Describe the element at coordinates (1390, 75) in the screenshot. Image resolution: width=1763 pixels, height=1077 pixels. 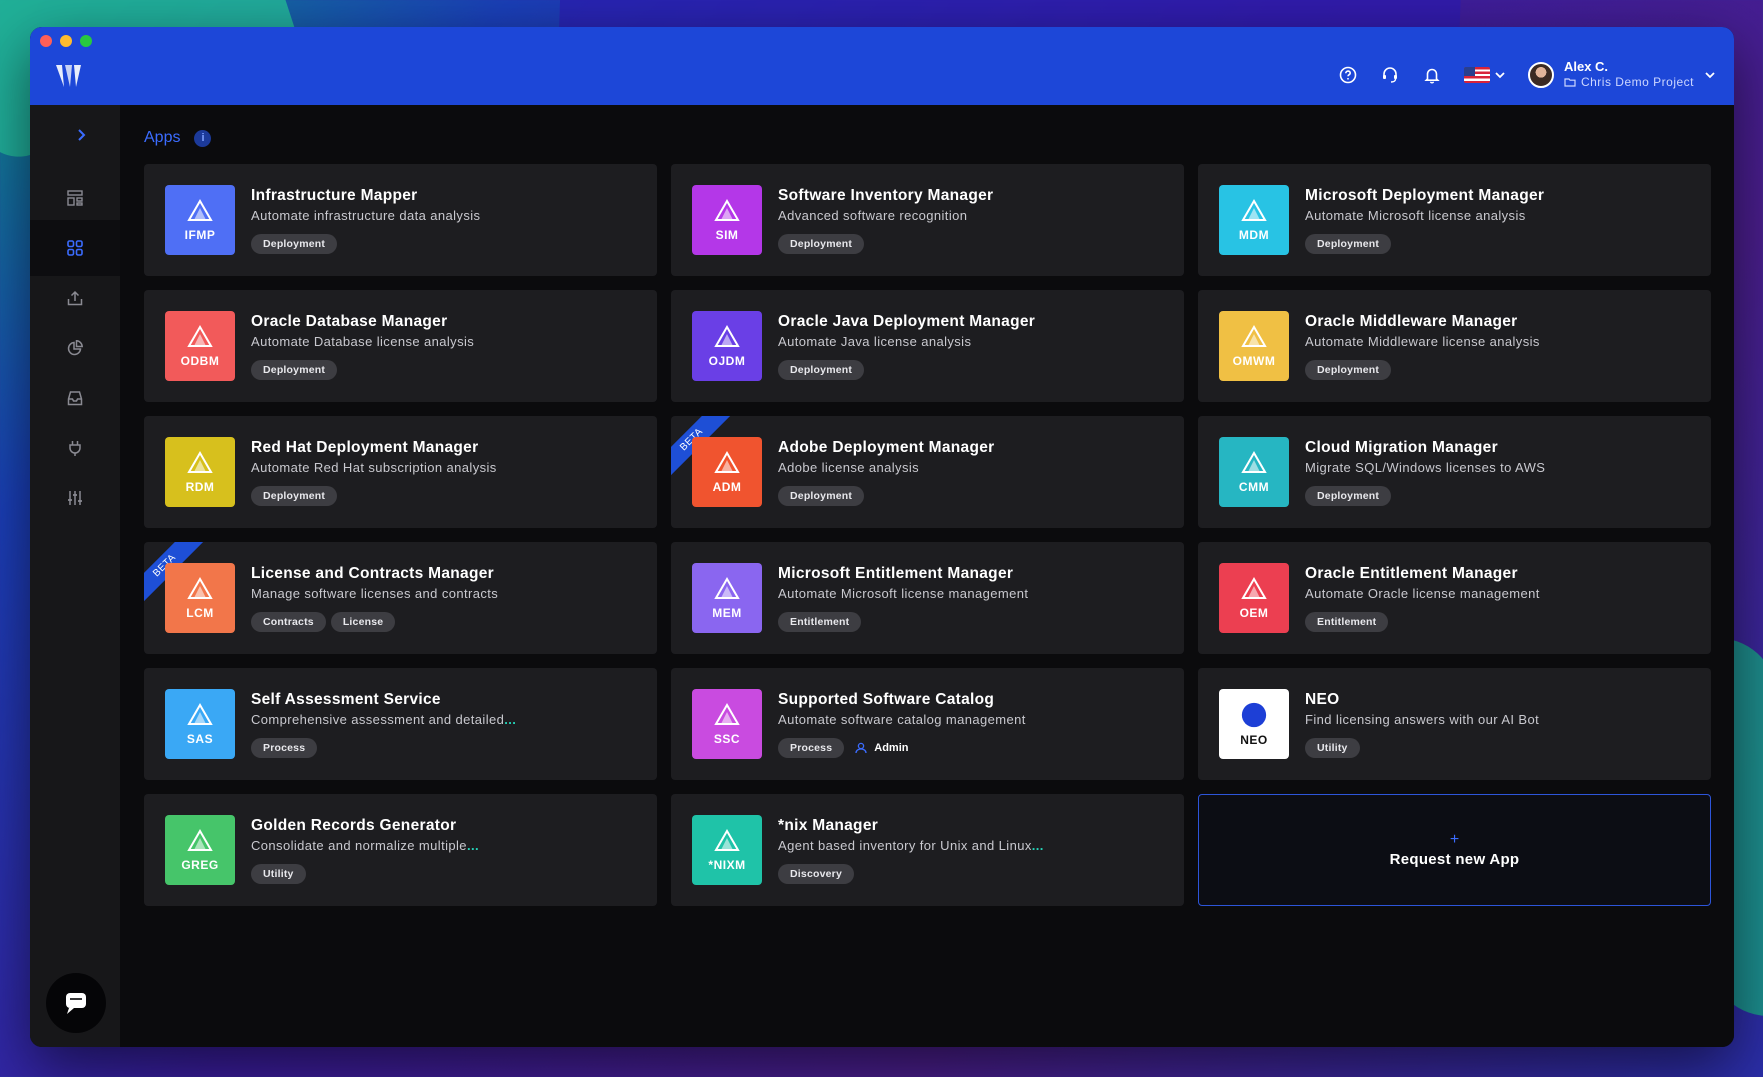
I see `support-headset-icon` at that location.